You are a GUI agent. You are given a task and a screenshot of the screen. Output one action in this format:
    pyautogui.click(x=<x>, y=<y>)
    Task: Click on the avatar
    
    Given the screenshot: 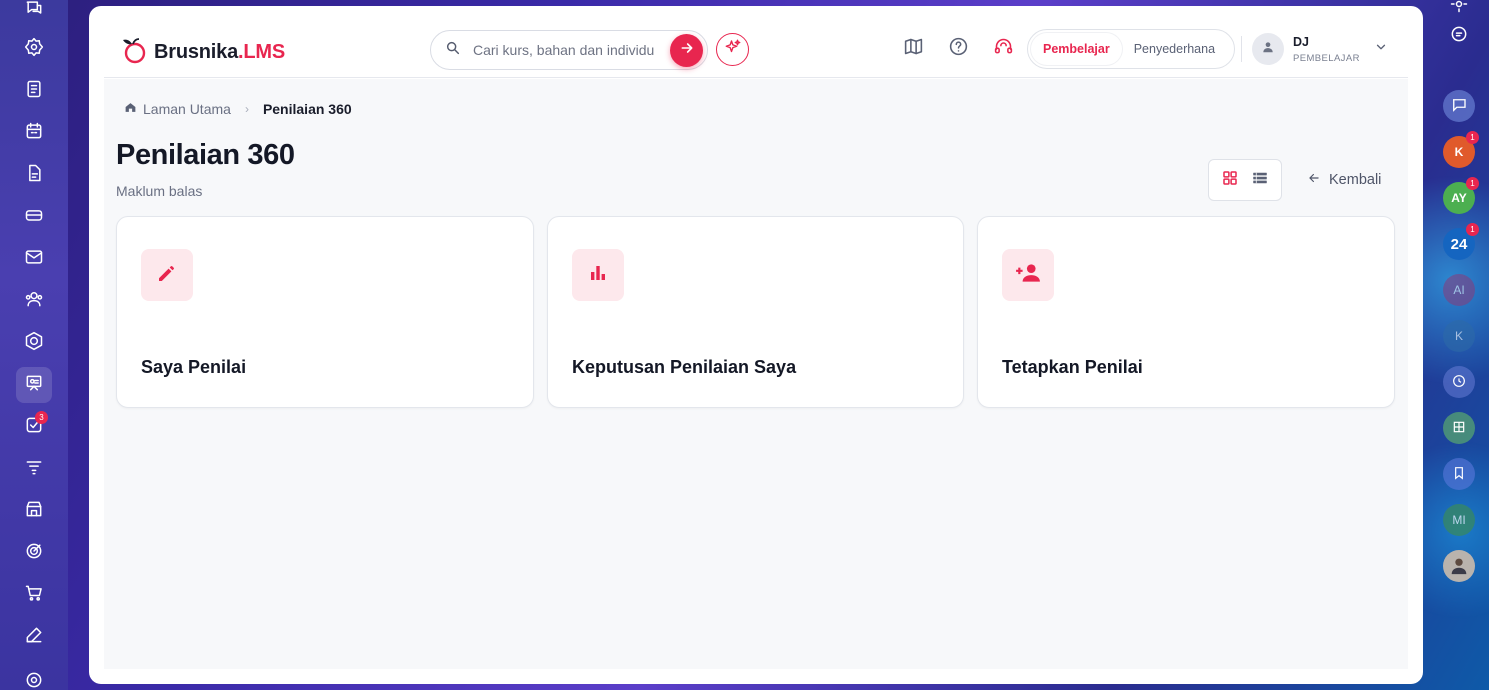 What is the action you would take?
    pyautogui.click(x=1268, y=49)
    